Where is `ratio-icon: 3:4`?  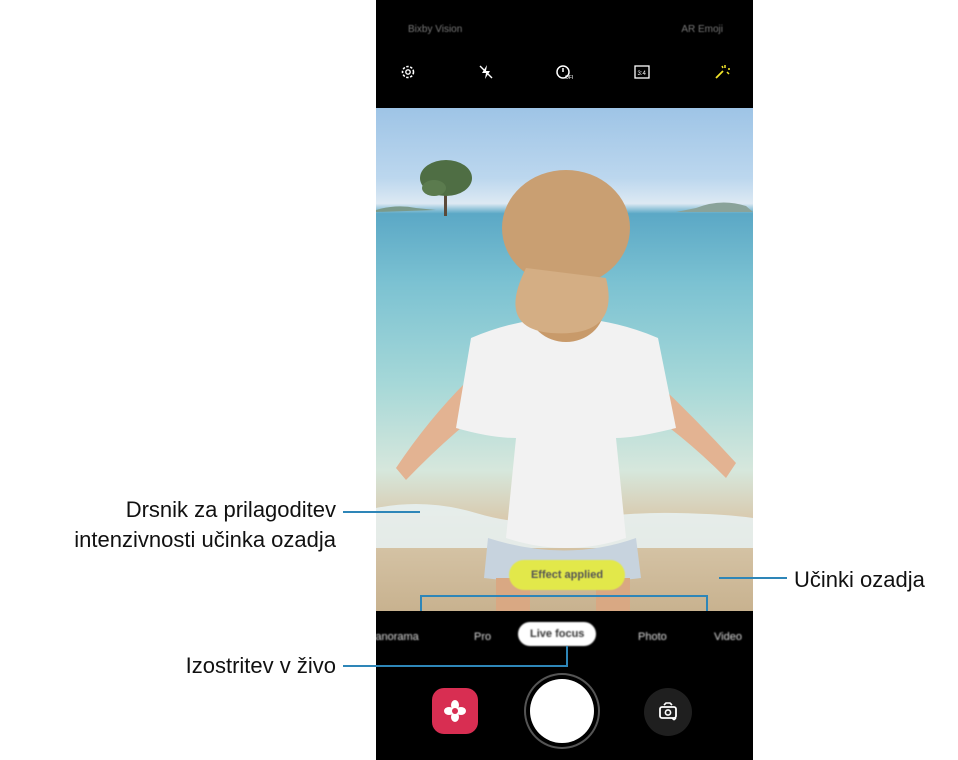 ratio-icon: 3:4 is located at coordinates (642, 72).